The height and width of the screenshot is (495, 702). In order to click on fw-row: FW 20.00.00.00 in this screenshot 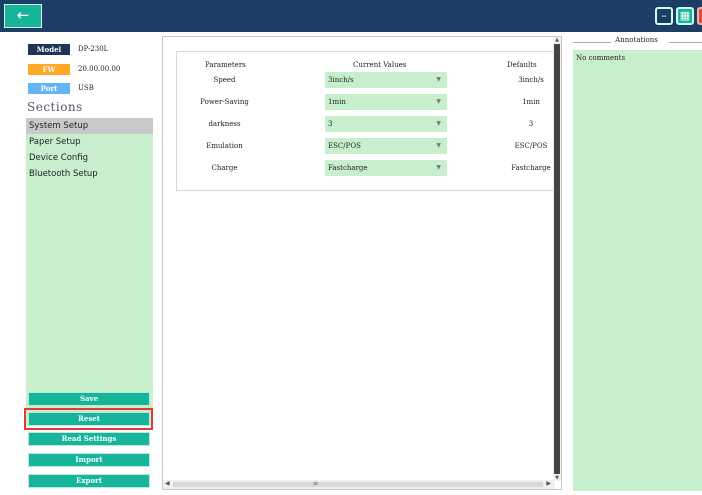, I will do `click(90, 69)`.